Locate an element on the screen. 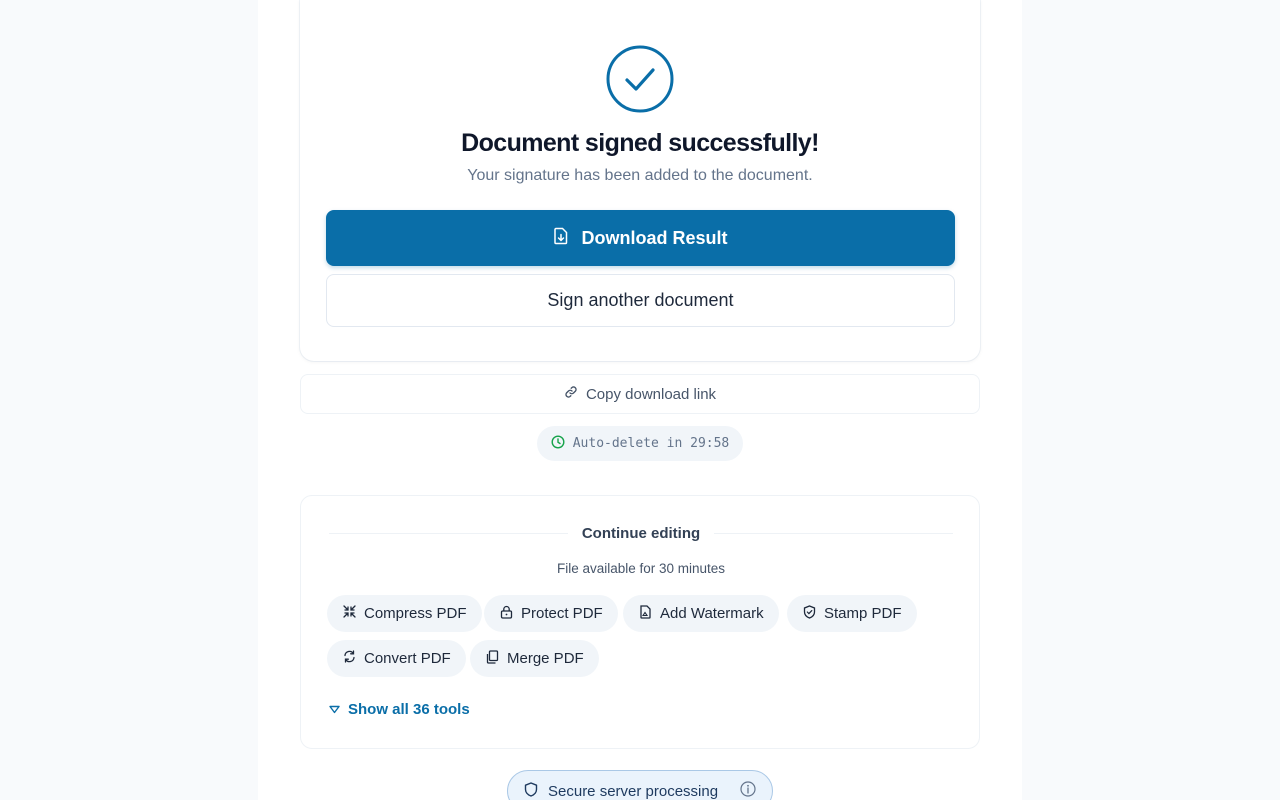 This screenshot has width=1280, height=800. continue-editing-header: Continue editing is located at coordinates (641, 533).